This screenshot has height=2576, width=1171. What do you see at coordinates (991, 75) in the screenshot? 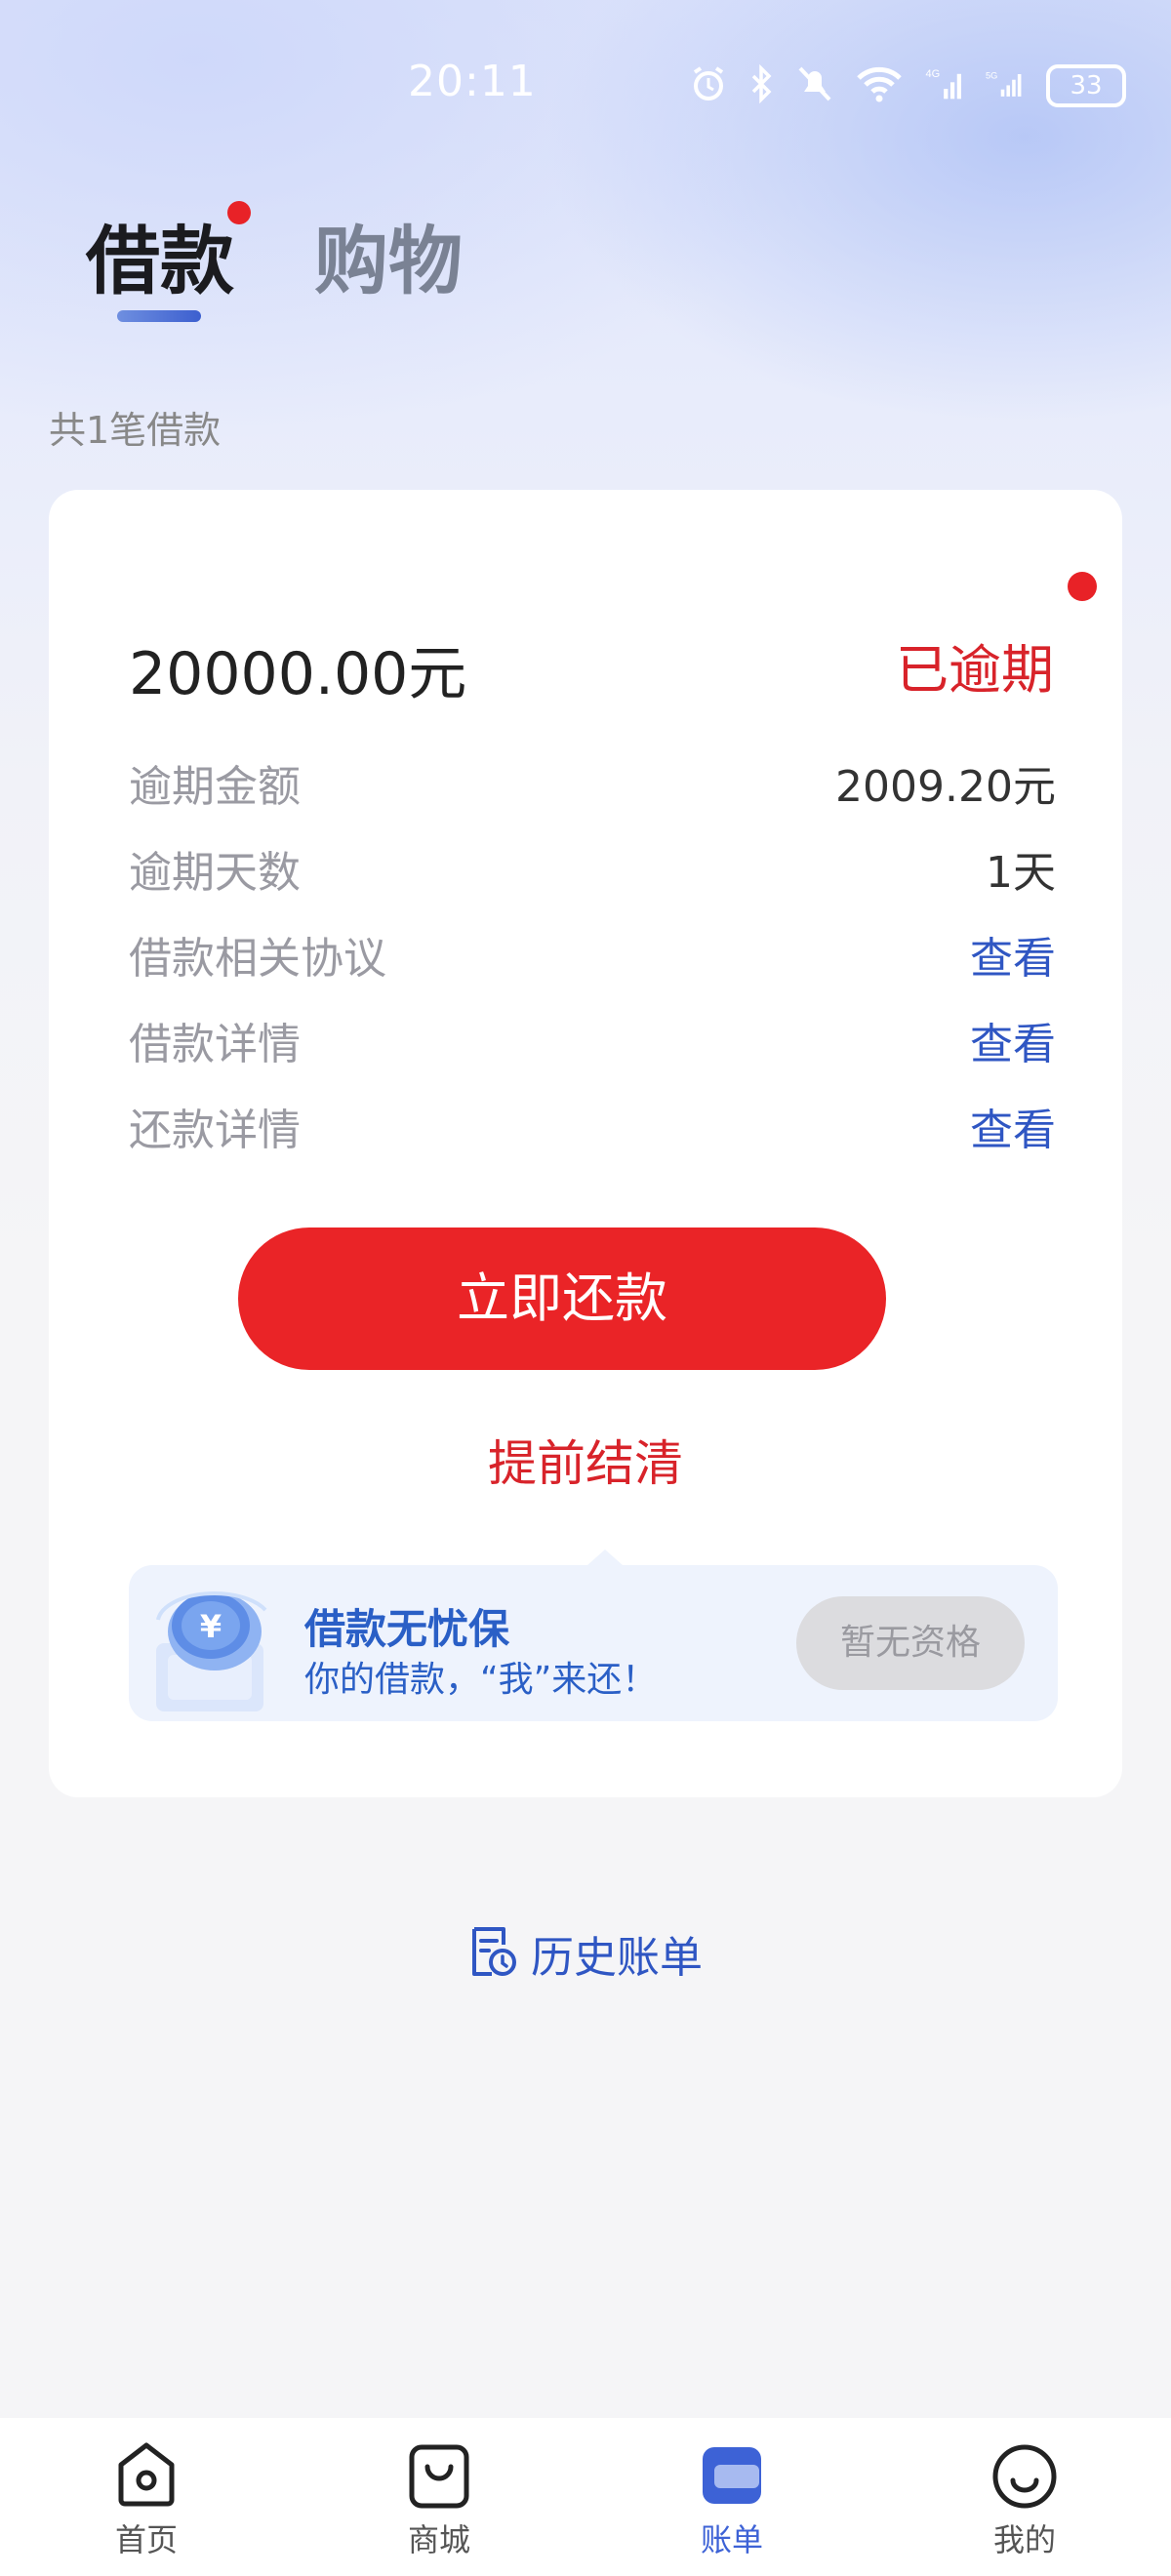
I see `svg-text: 5G` at bounding box center [991, 75].